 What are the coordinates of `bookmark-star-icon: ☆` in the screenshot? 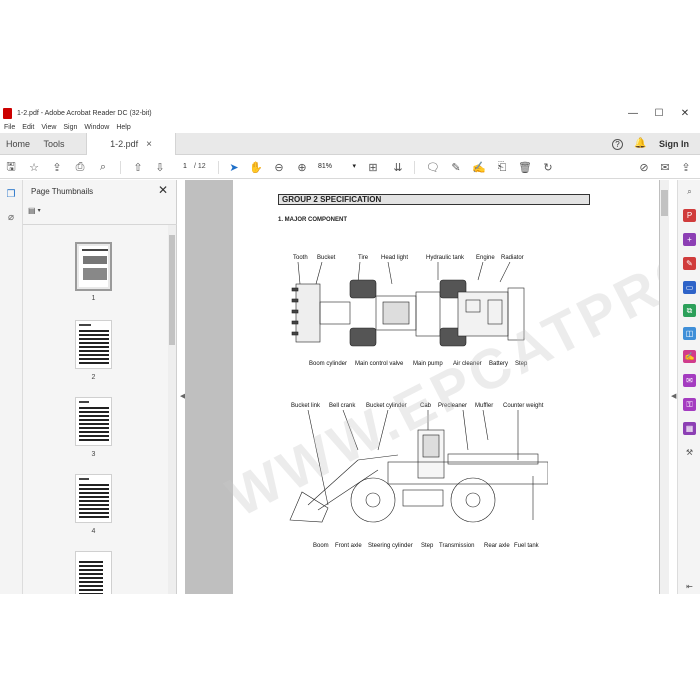 It's located at (34, 167).